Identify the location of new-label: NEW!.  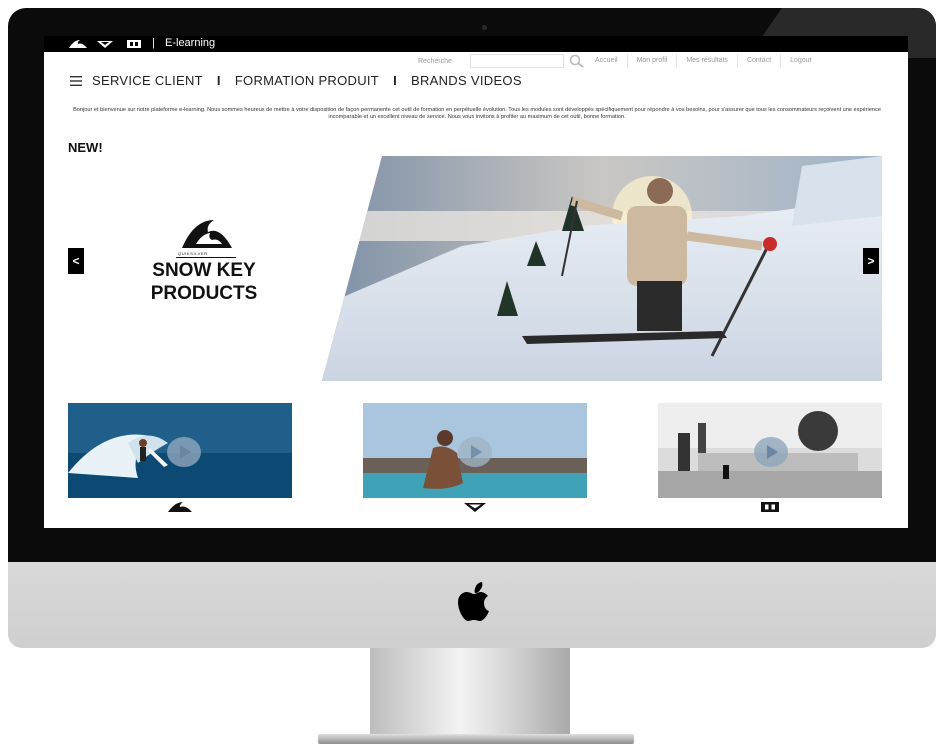
(85, 147).